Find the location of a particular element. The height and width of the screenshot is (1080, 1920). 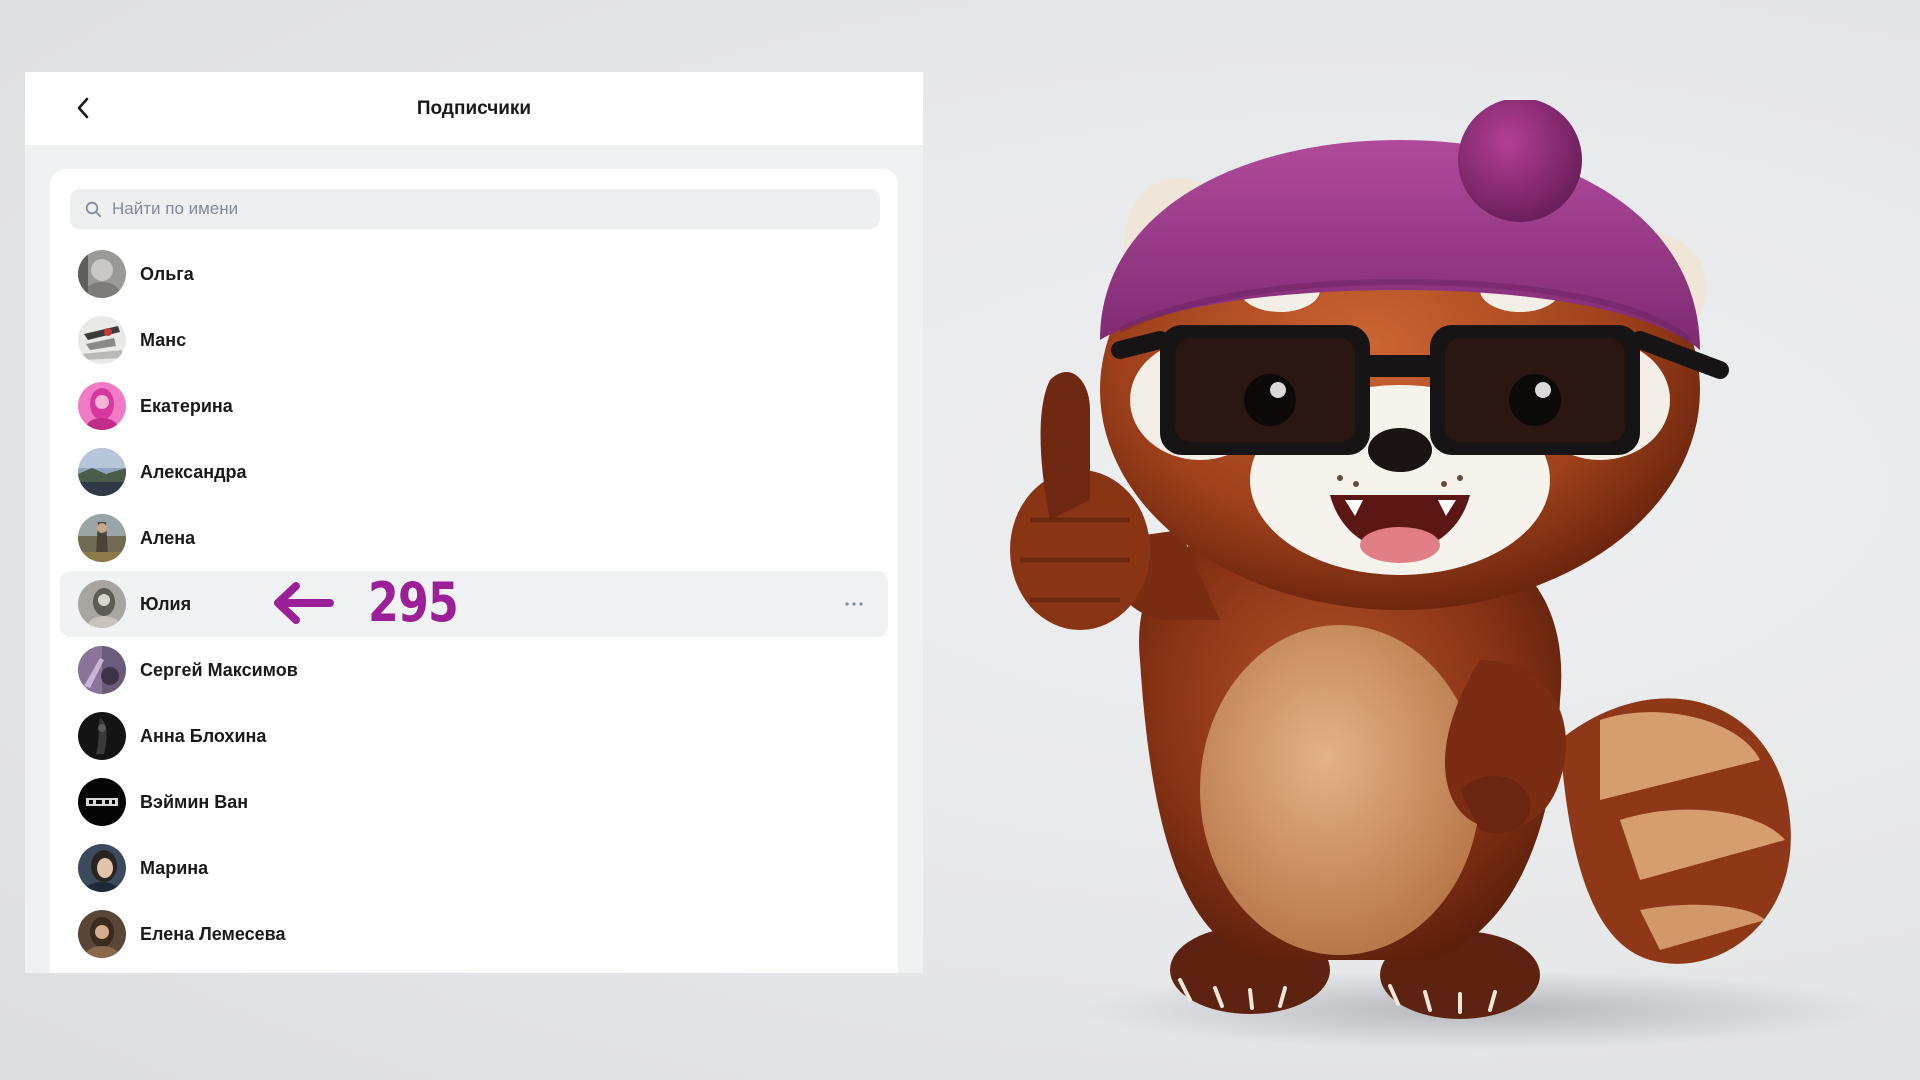

user-name: Анна Блохина is located at coordinates (203, 735).